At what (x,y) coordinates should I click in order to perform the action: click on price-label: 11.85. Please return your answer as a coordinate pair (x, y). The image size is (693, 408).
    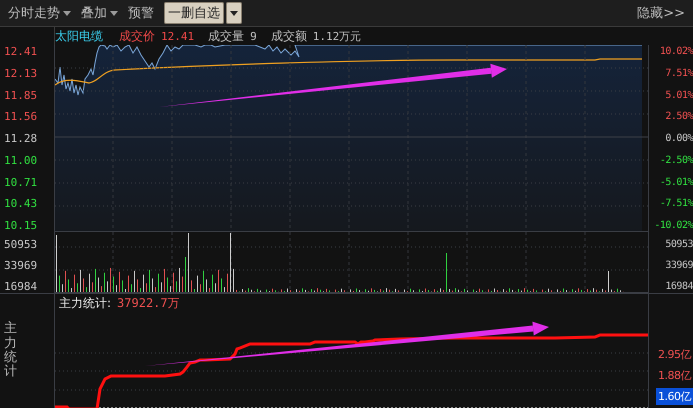
    Looking at the image, I should click on (21, 95).